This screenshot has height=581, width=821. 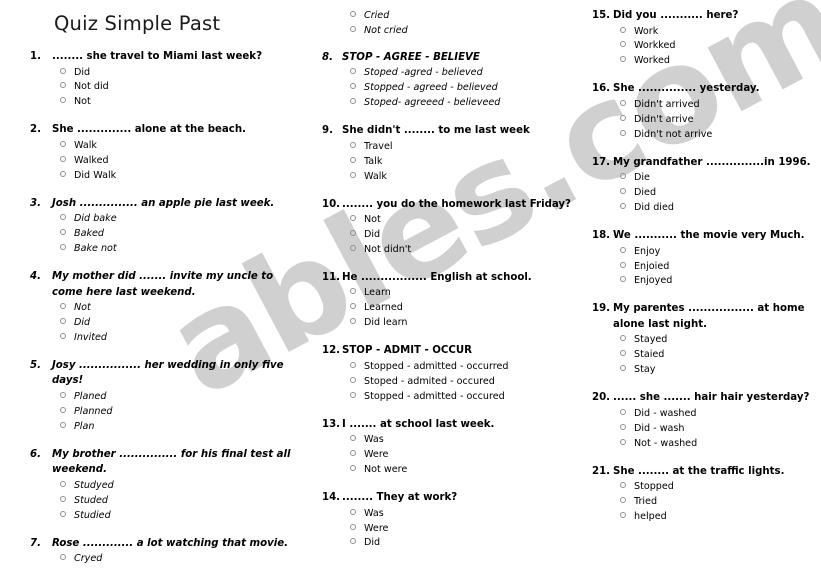 I want to click on answer-option: Die, so click(x=702, y=178).